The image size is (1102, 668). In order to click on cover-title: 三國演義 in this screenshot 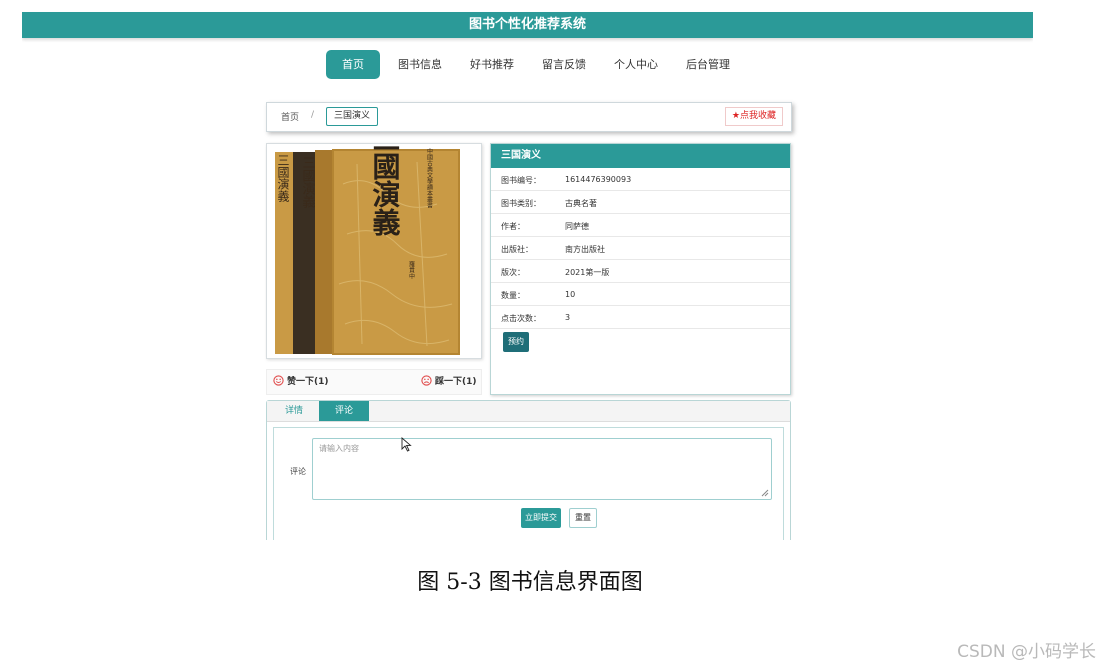, I will do `click(385, 190)`.